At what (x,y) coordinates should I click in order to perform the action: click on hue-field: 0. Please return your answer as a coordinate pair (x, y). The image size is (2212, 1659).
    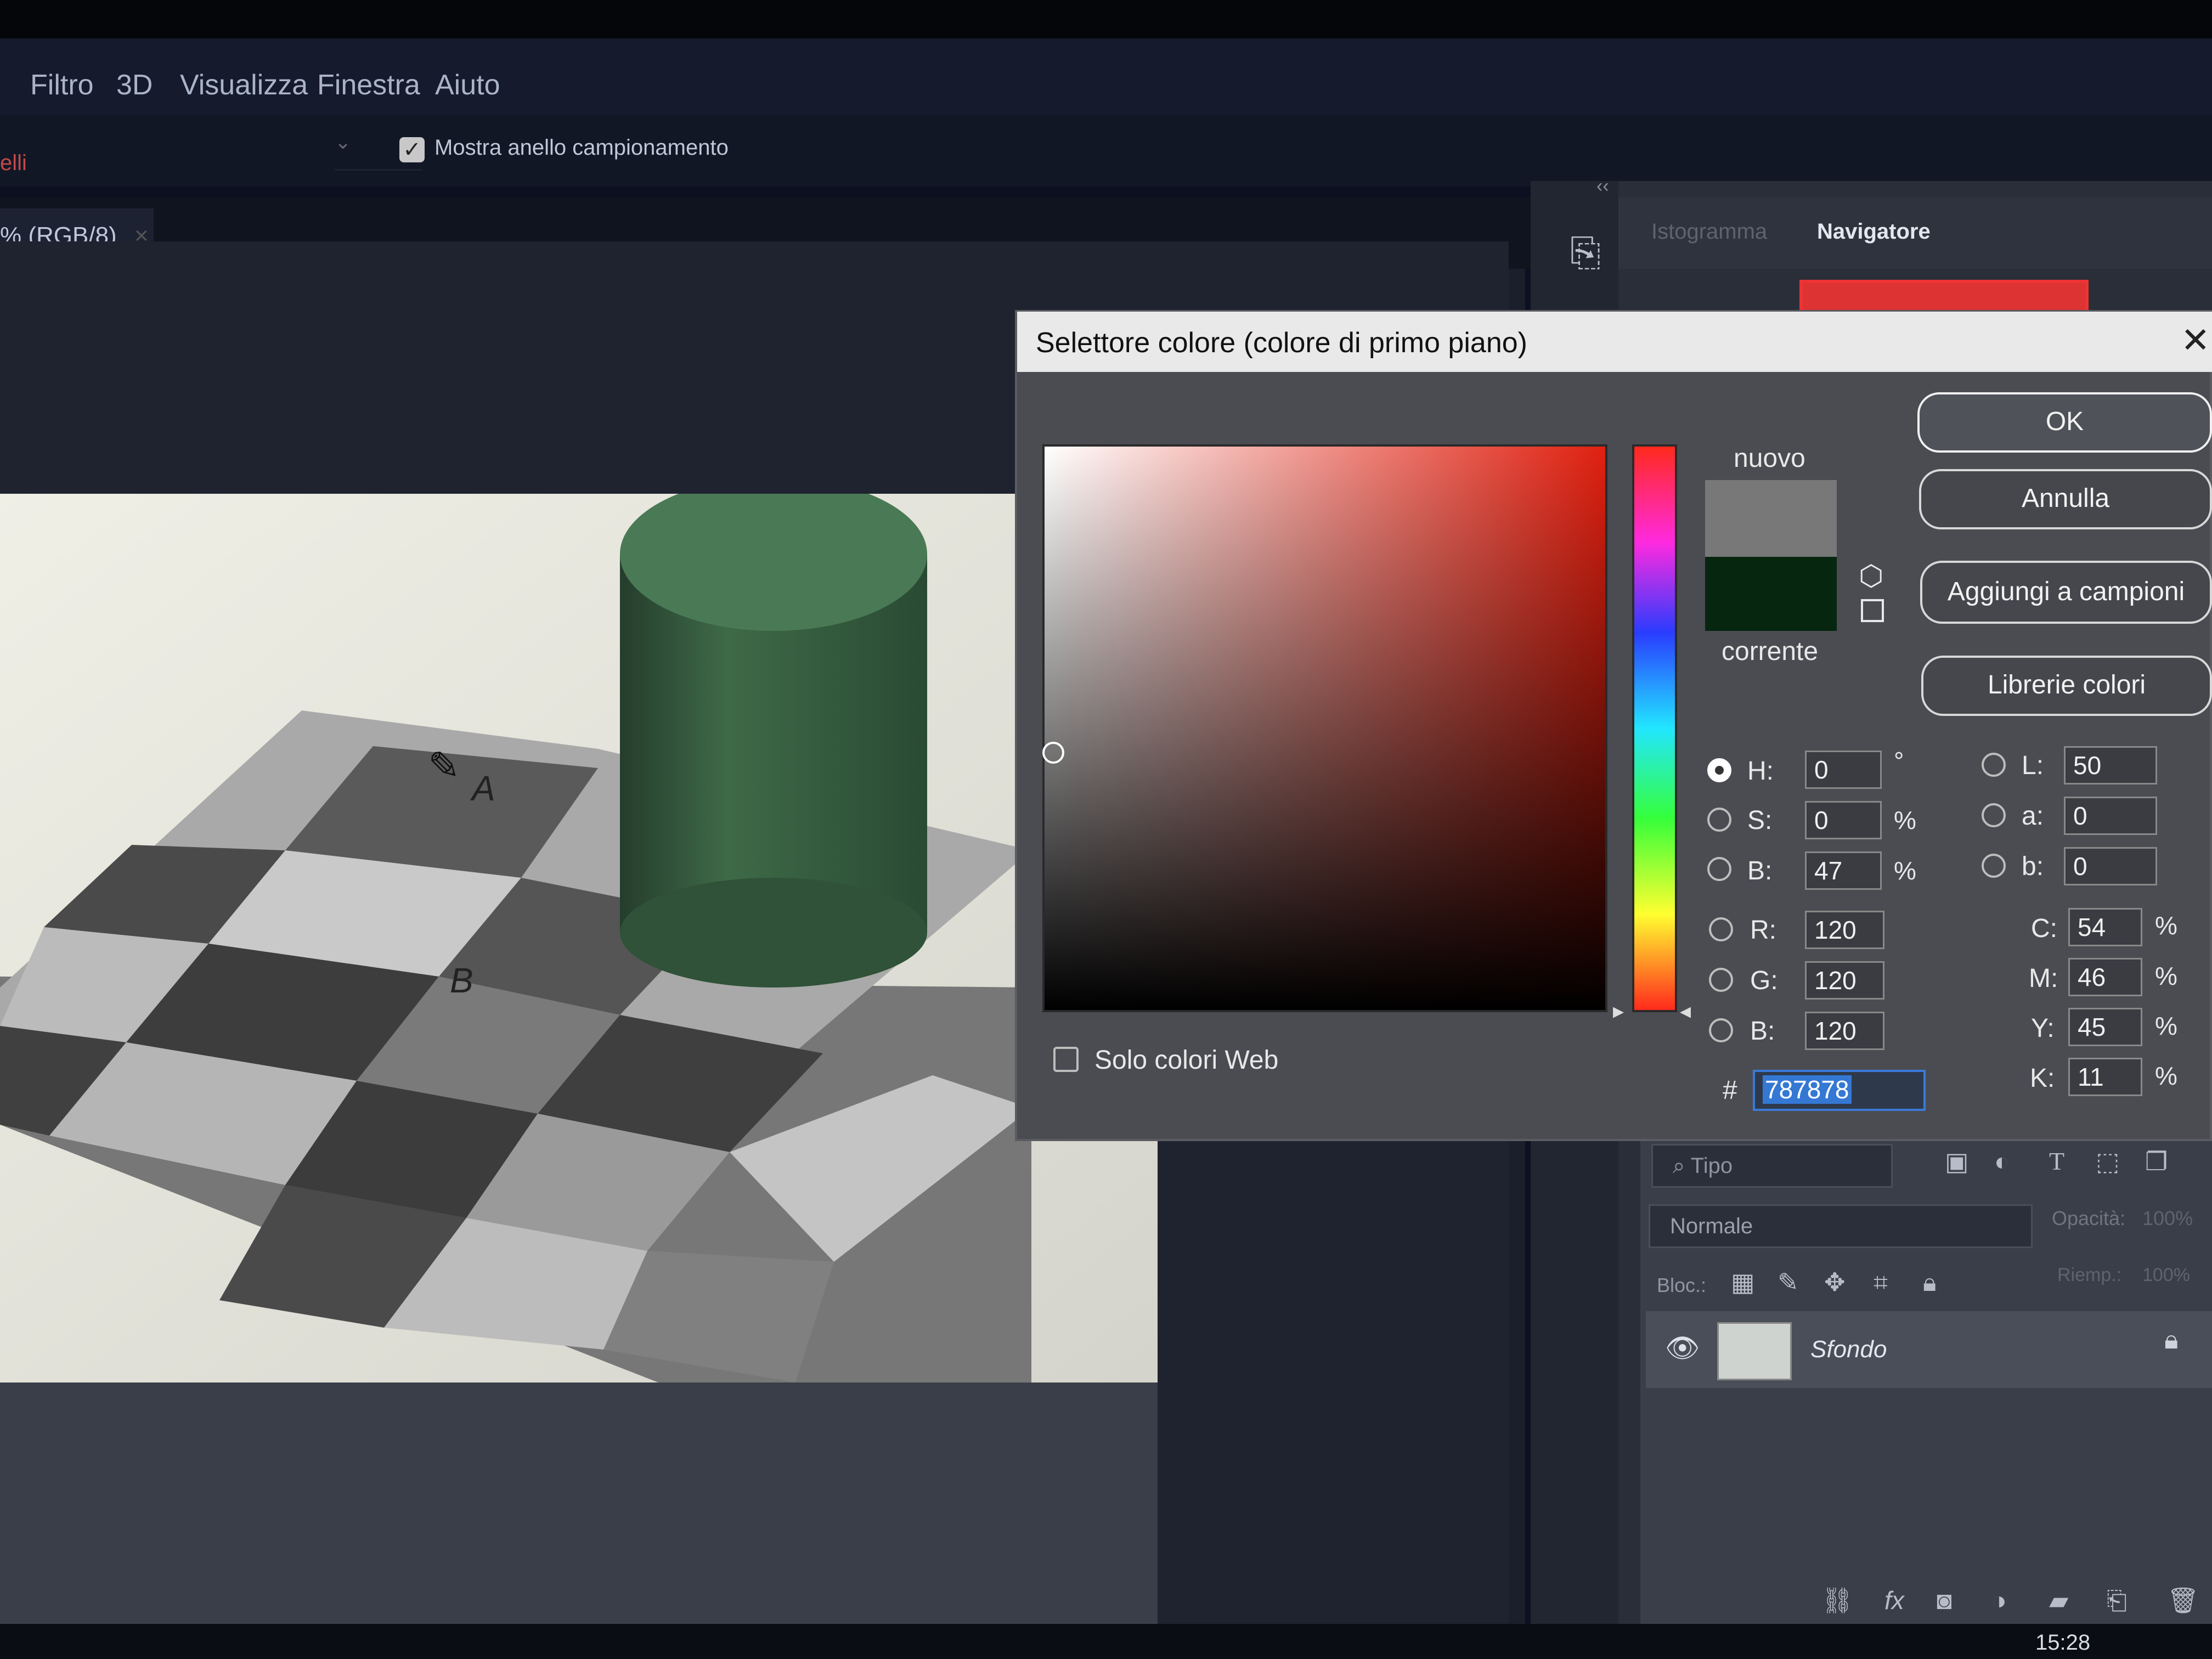
    Looking at the image, I should click on (1843, 770).